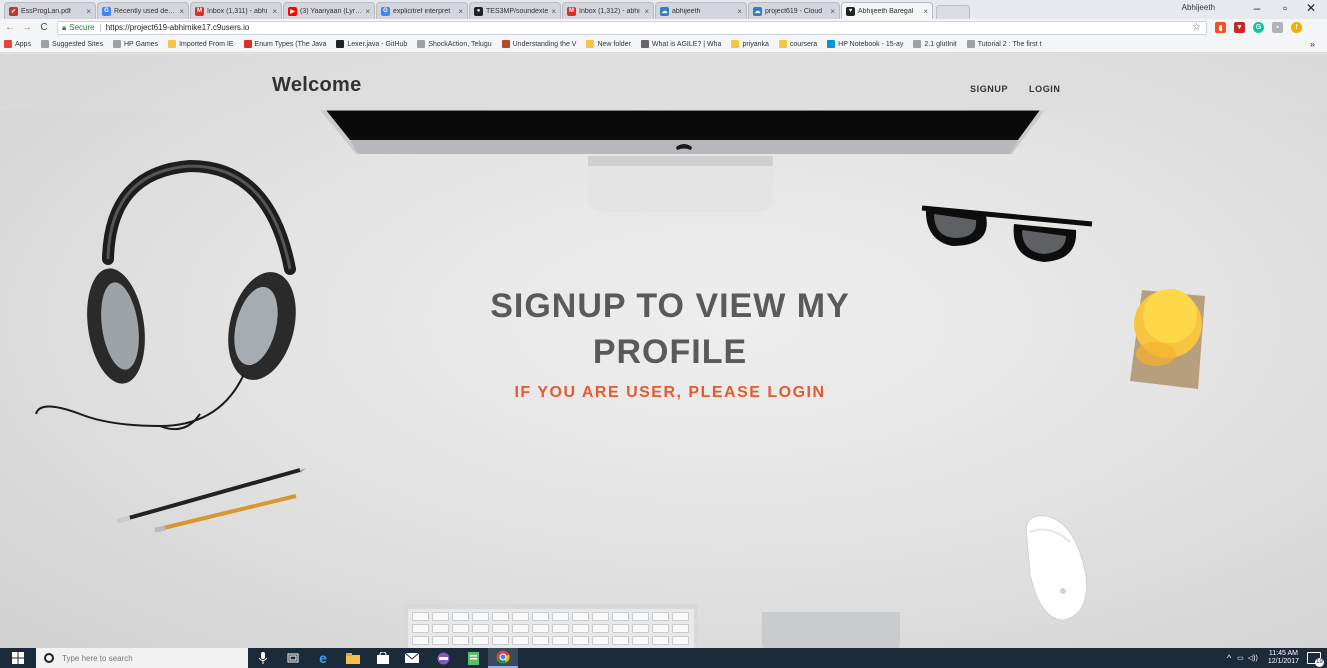  Describe the element at coordinates (236, 10) in the screenshot. I see `browser-tab: M Inbox (1,311) - abhi ×` at that location.